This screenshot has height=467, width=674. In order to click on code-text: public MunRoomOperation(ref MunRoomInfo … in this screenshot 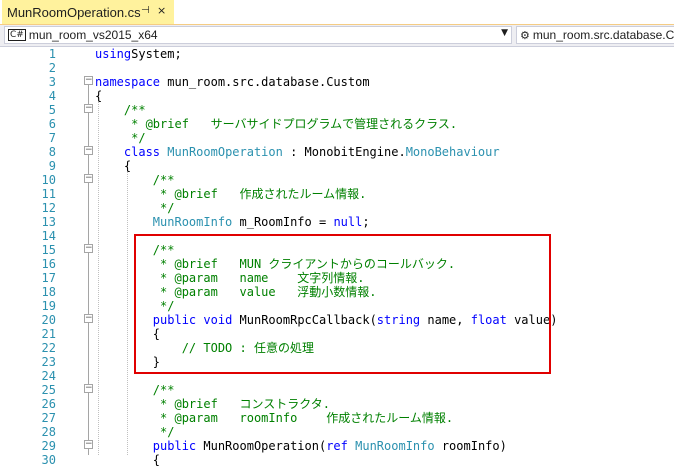, I will do `click(301, 446)`.